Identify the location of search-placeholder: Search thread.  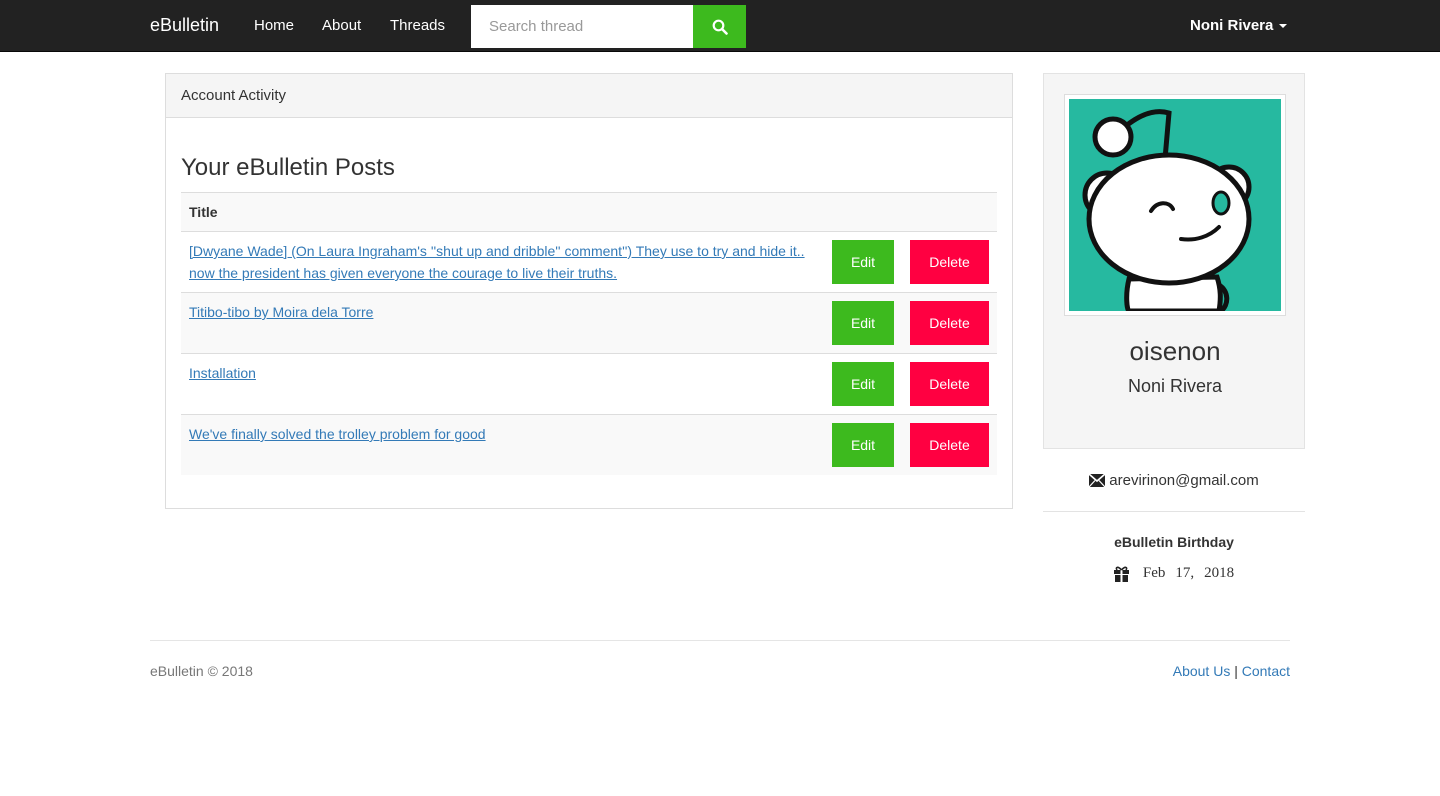
(536, 26).